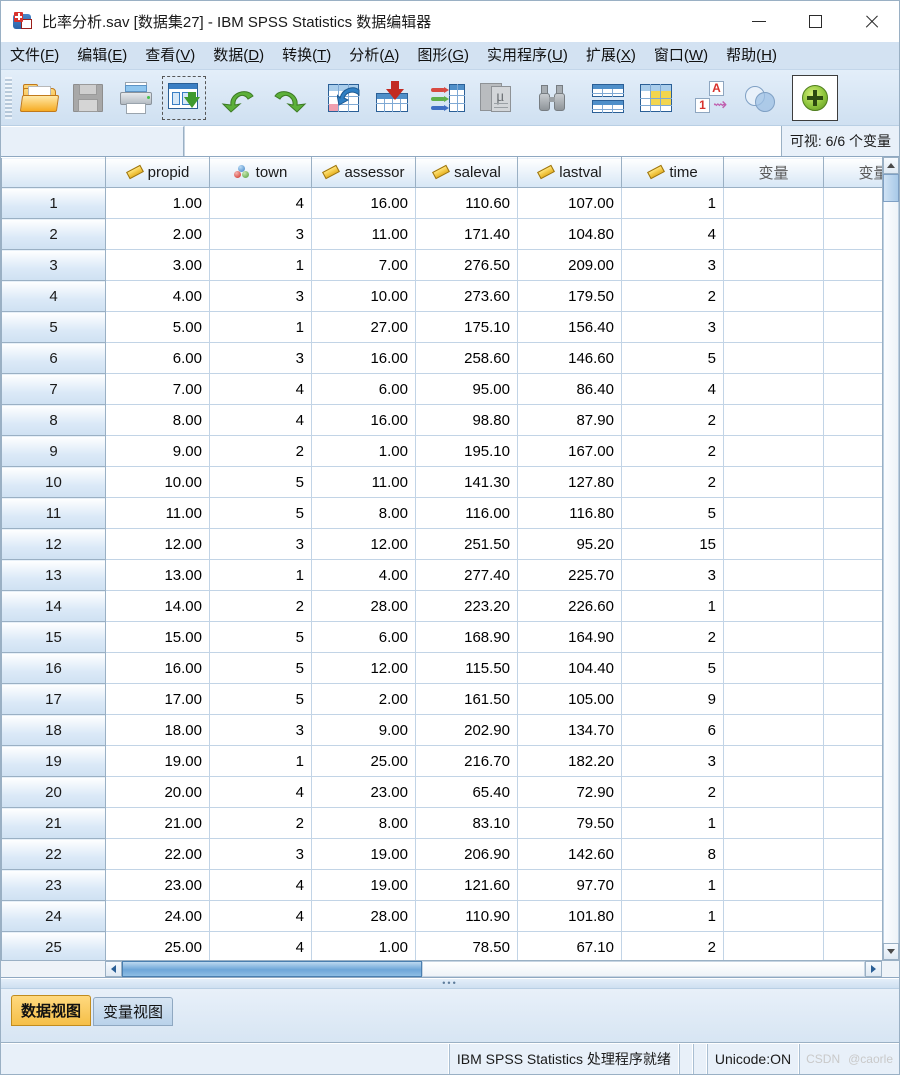 The height and width of the screenshot is (1075, 900). What do you see at coordinates (569, 761) in the screenshot?
I see `data-cell: 182.20` at bounding box center [569, 761].